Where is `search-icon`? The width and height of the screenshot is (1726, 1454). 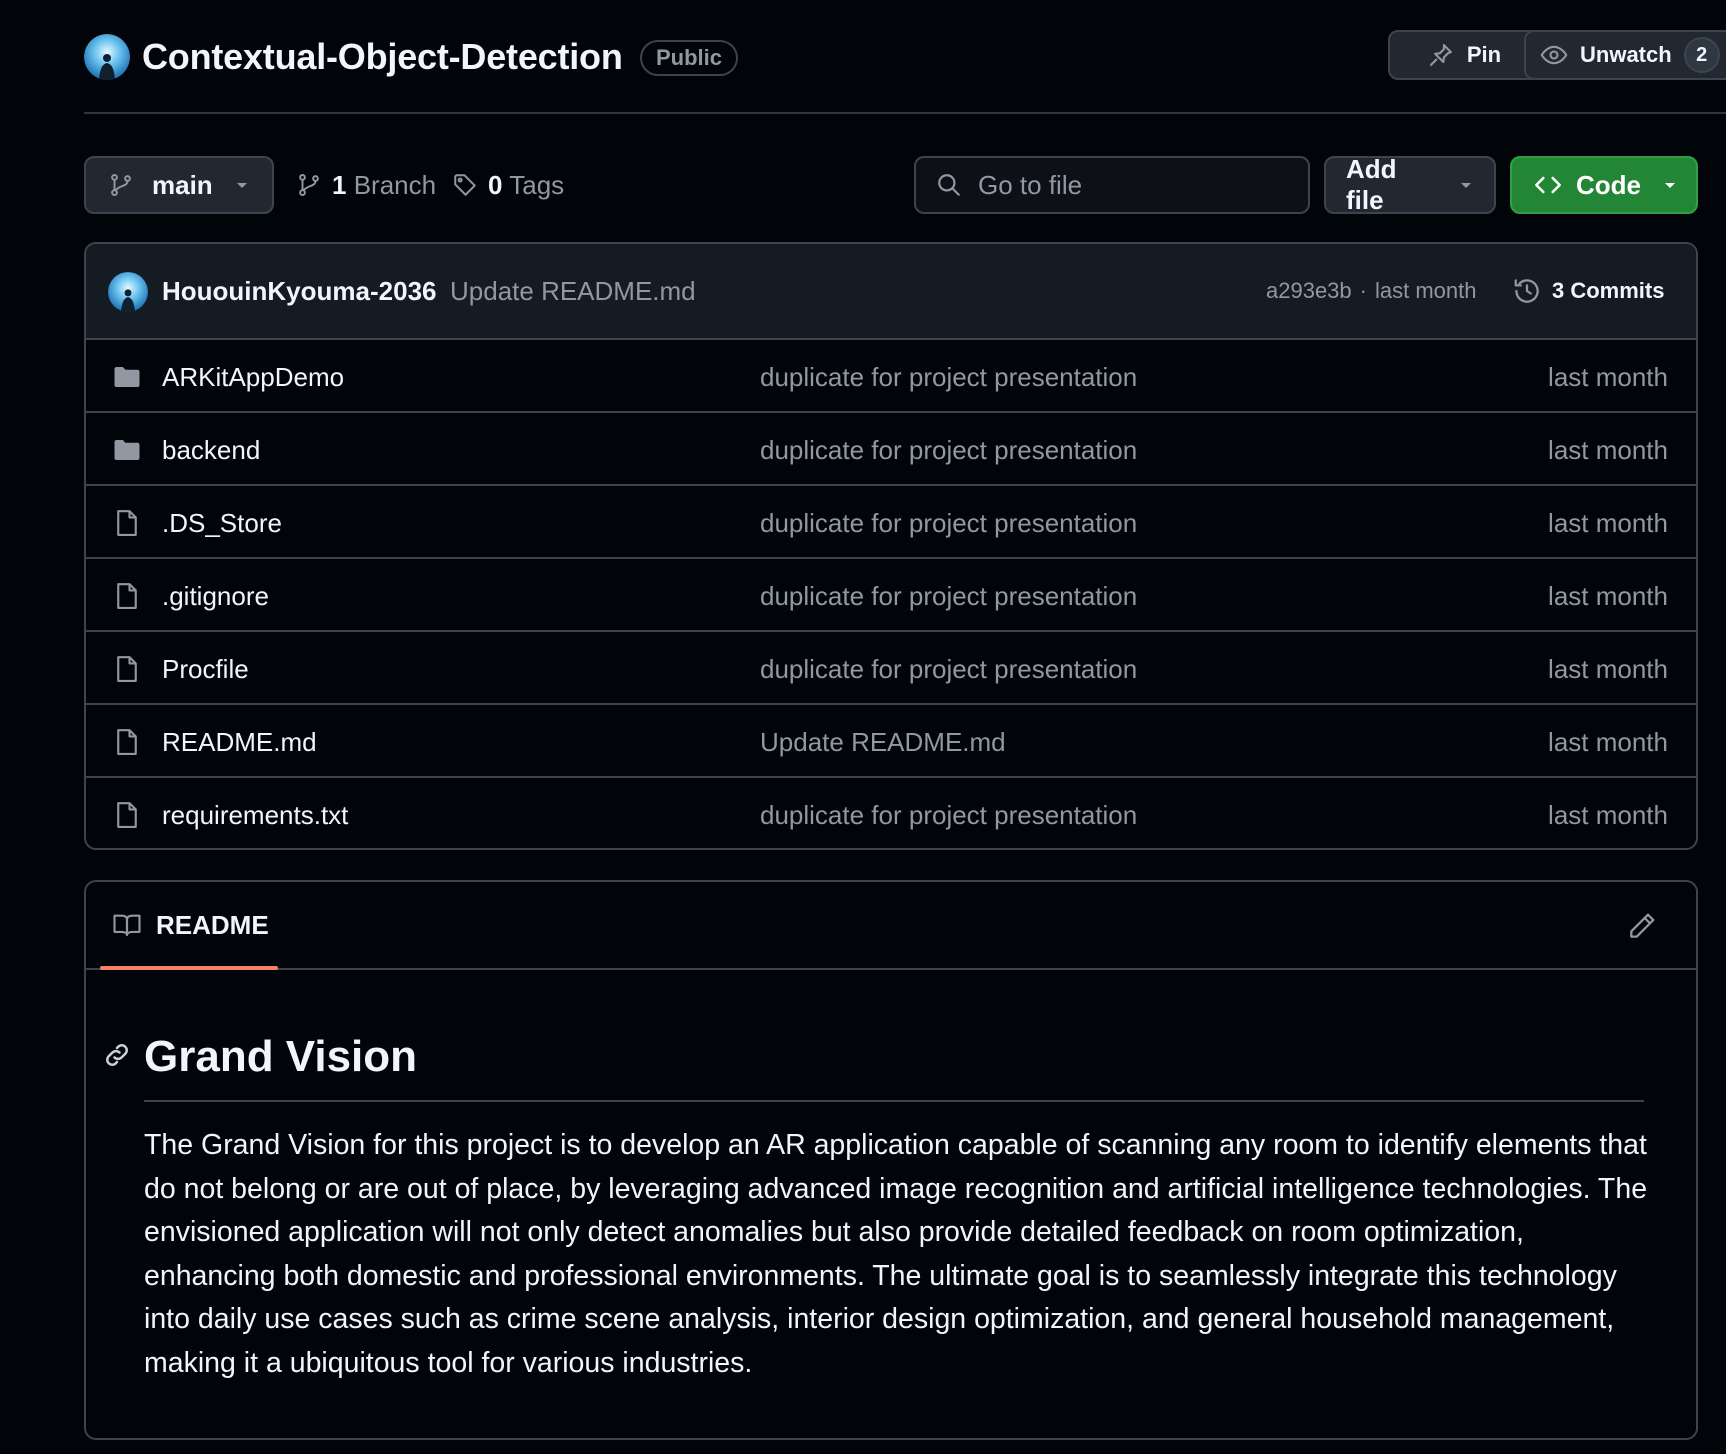 search-icon is located at coordinates (949, 185).